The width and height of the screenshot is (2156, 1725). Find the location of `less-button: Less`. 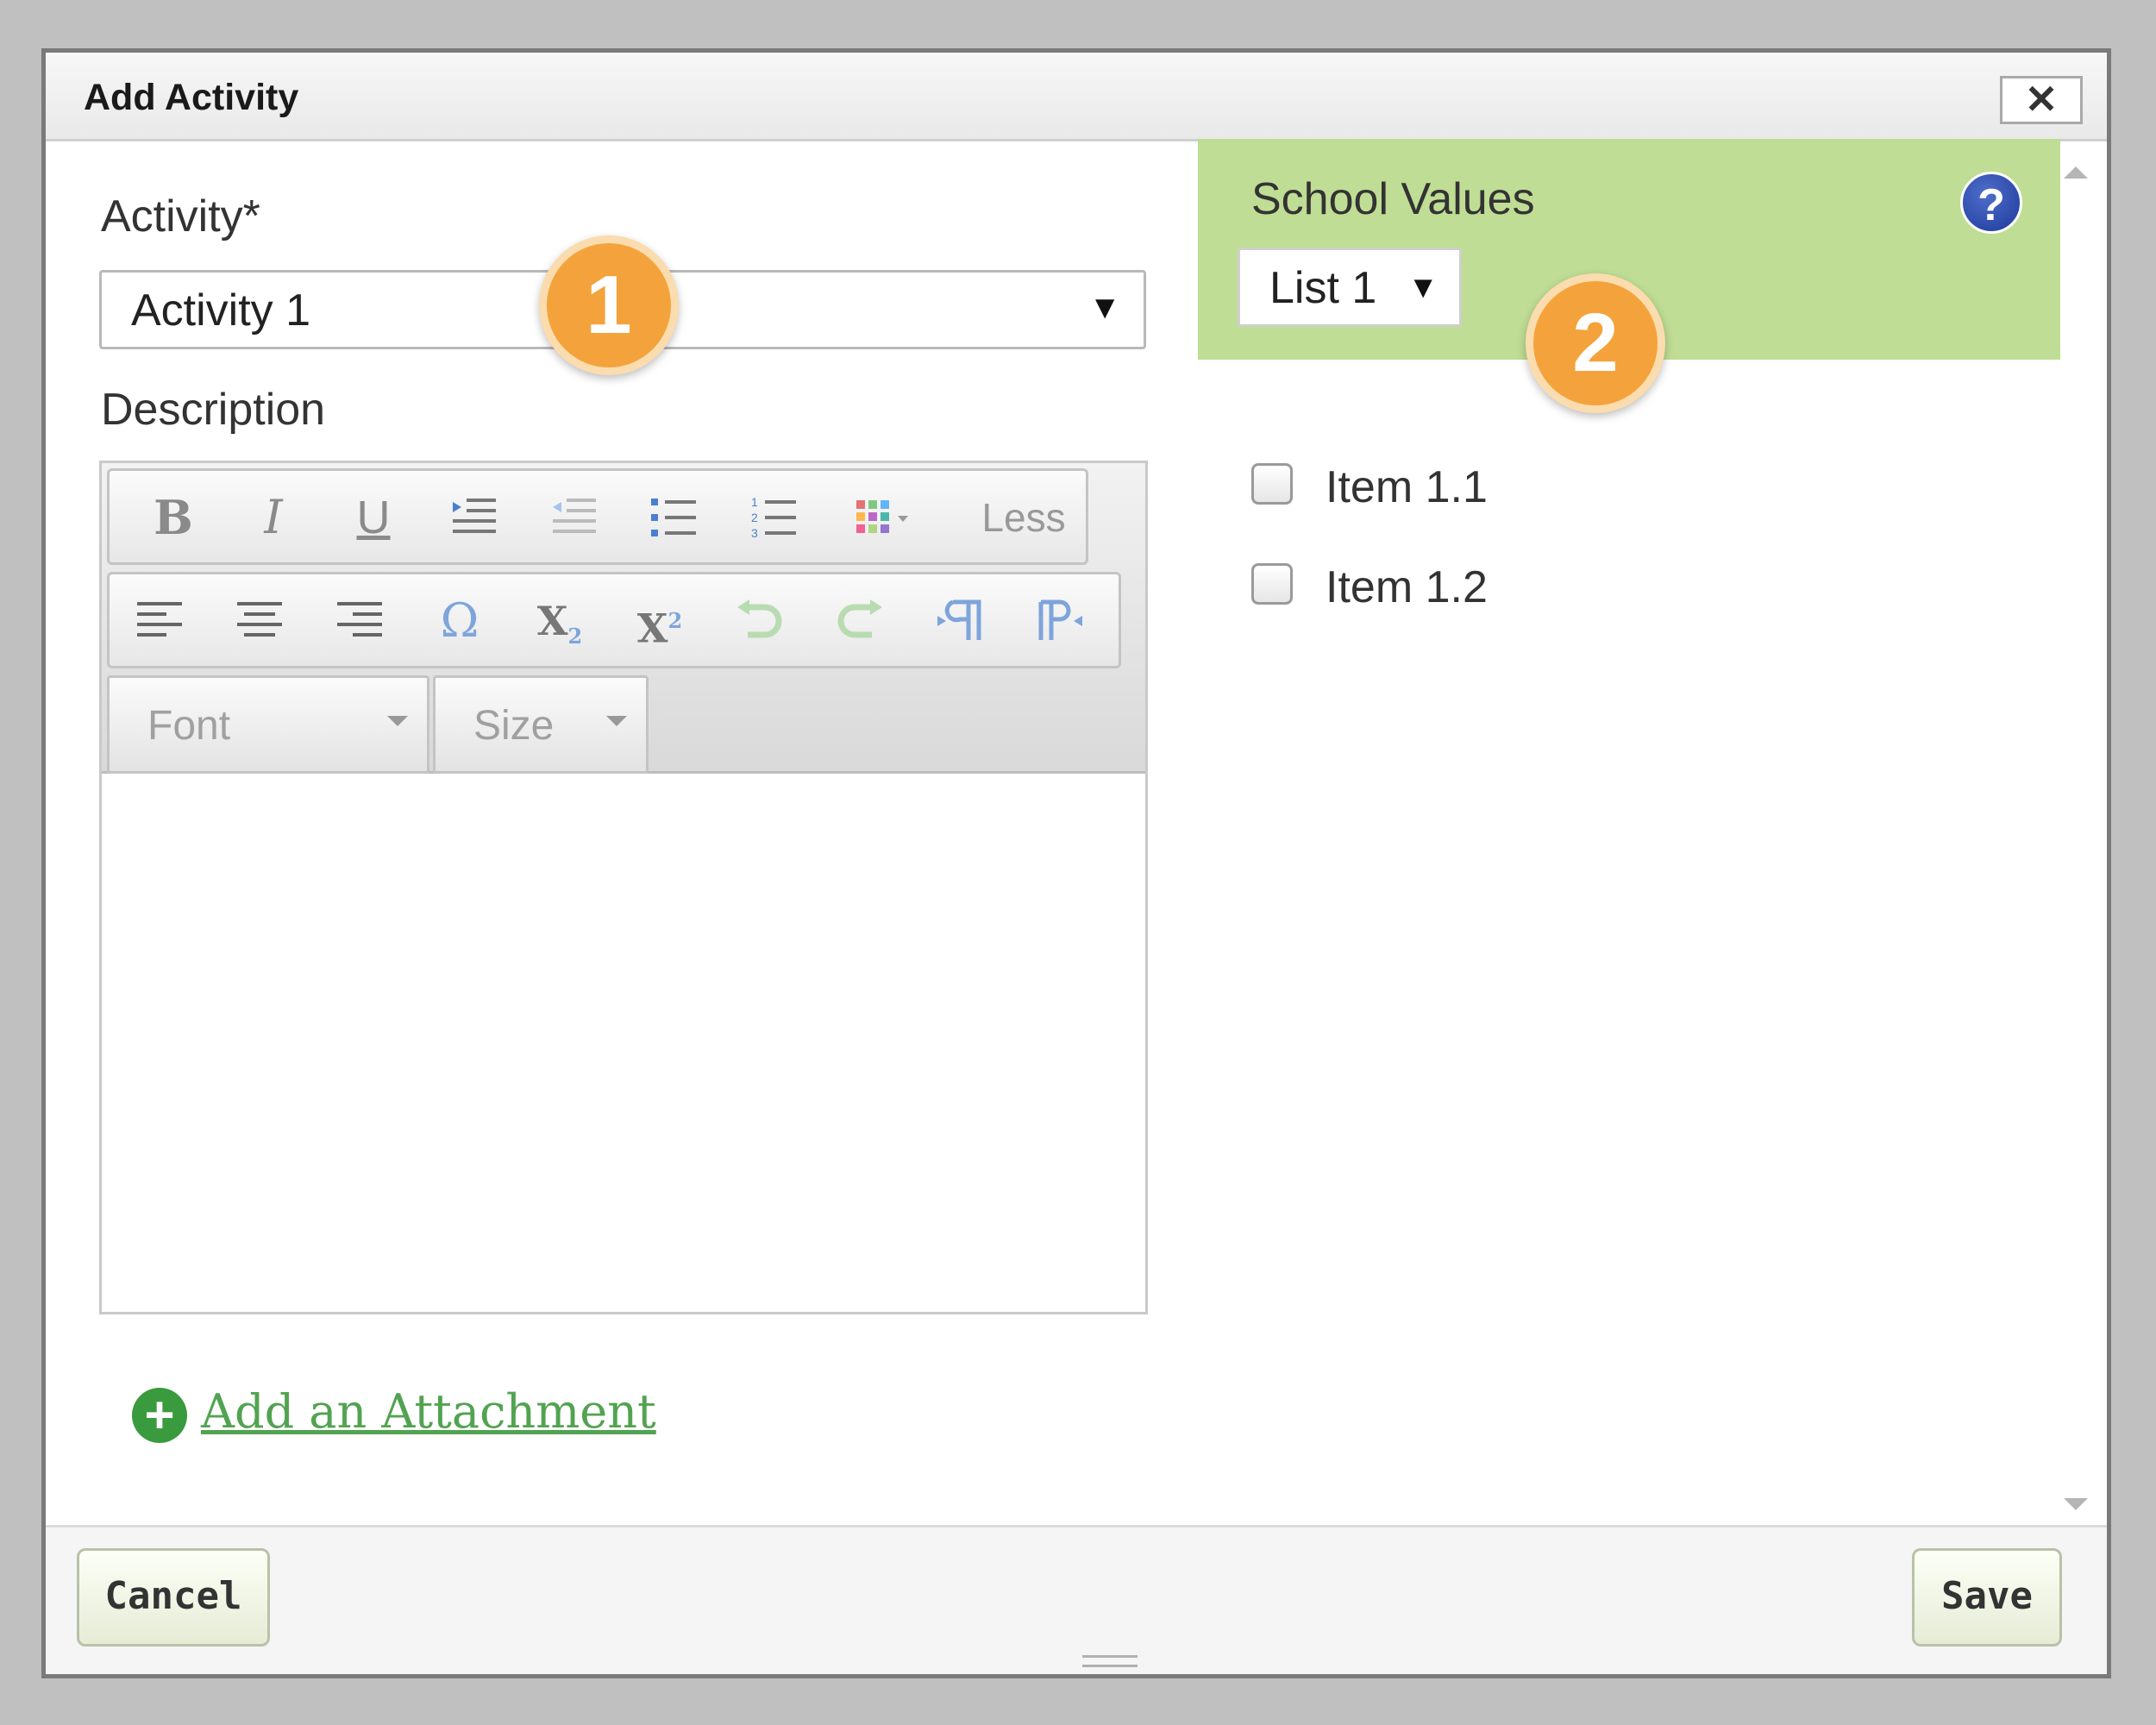

less-button: Less is located at coordinates (1023, 517).